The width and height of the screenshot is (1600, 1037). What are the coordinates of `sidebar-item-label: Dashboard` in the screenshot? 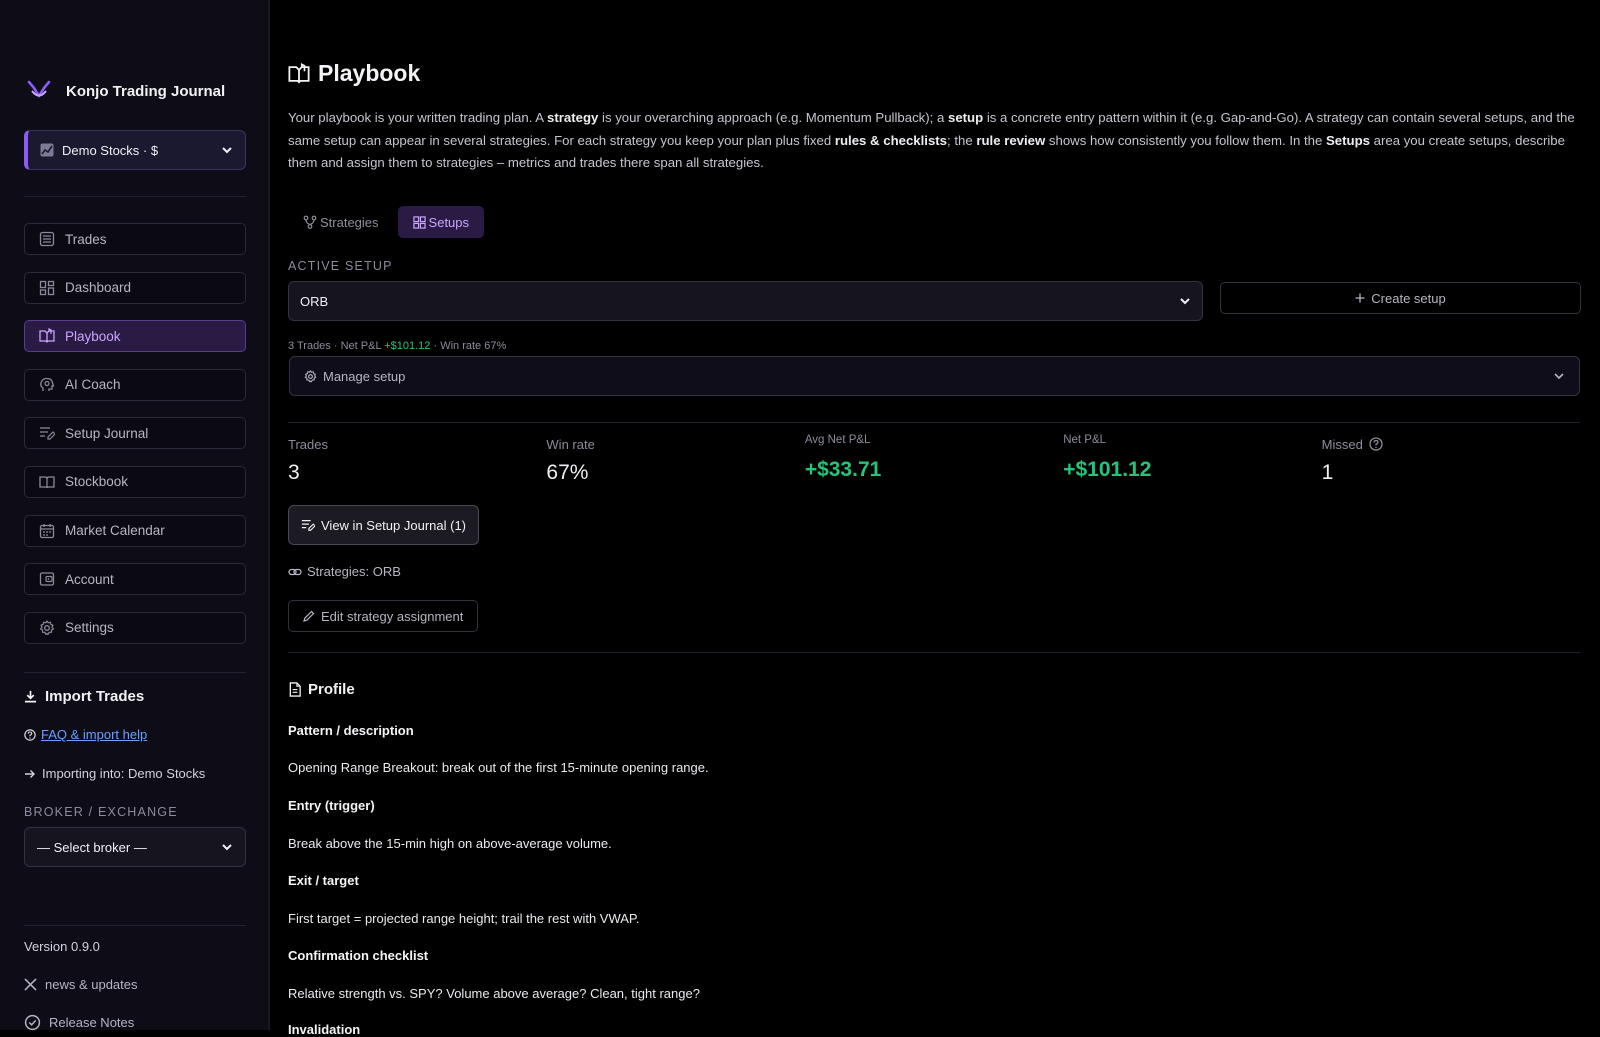 It's located at (98, 288).